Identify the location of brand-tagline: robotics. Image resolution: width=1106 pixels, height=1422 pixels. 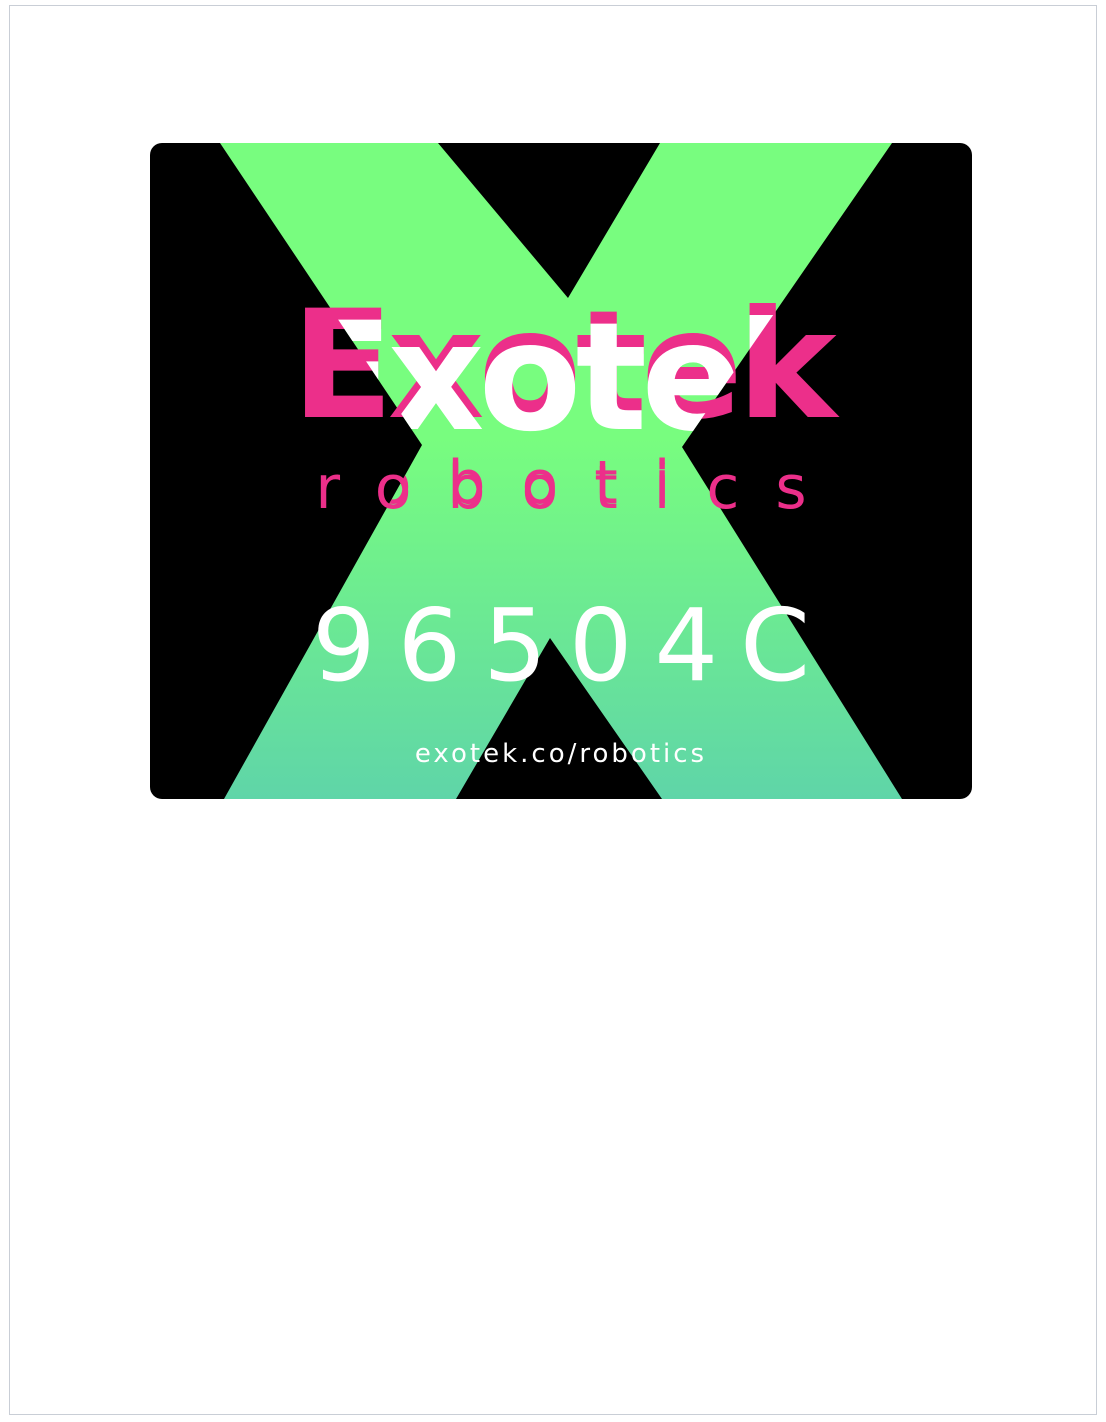
(579, 488).